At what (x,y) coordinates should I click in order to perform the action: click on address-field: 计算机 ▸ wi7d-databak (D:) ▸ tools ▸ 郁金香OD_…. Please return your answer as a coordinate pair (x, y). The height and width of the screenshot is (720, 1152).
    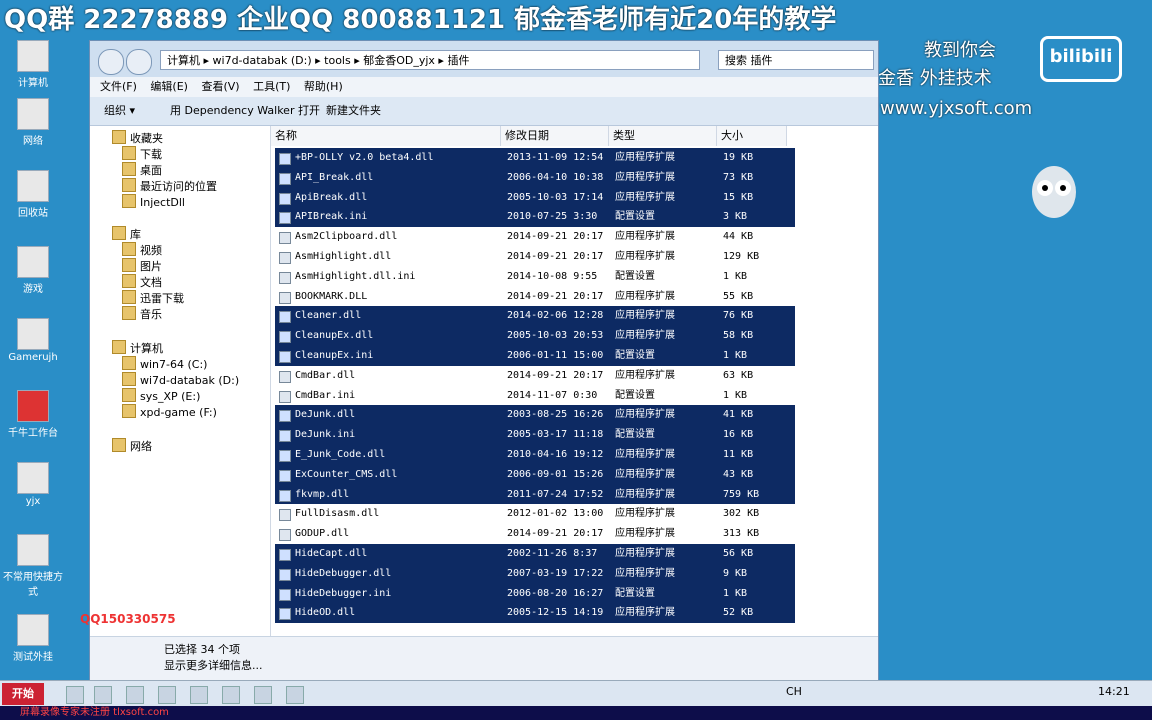
    Looking at the image, I should click on (430, 60).